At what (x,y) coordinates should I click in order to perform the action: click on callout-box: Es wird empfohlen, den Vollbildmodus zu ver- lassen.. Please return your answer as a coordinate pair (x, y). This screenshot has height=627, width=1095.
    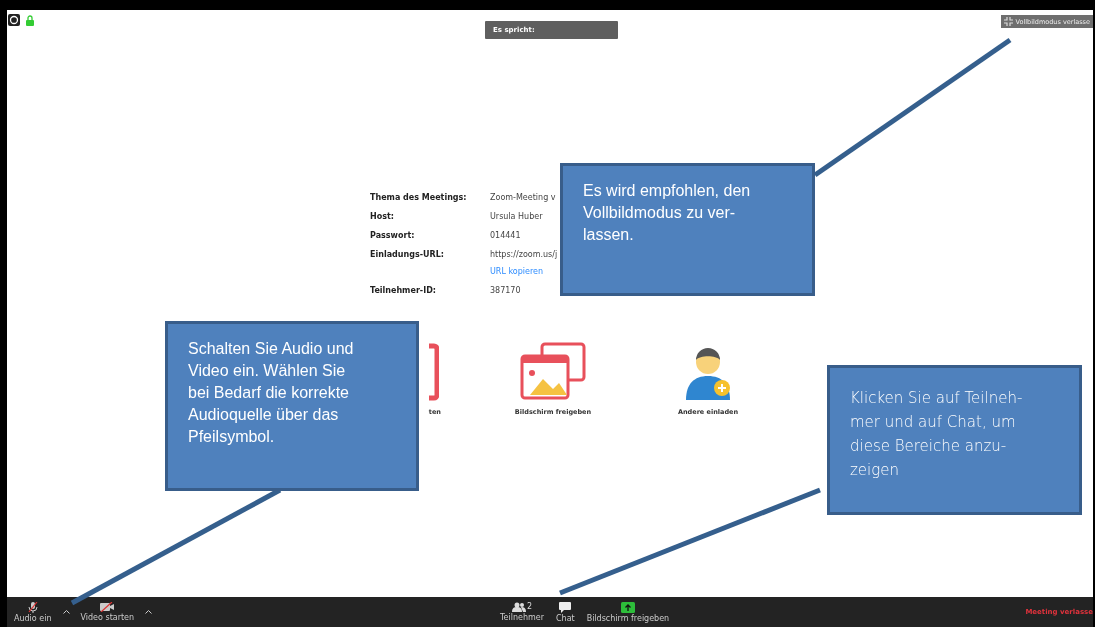
    Looking at the image, I should click on (687, 229).